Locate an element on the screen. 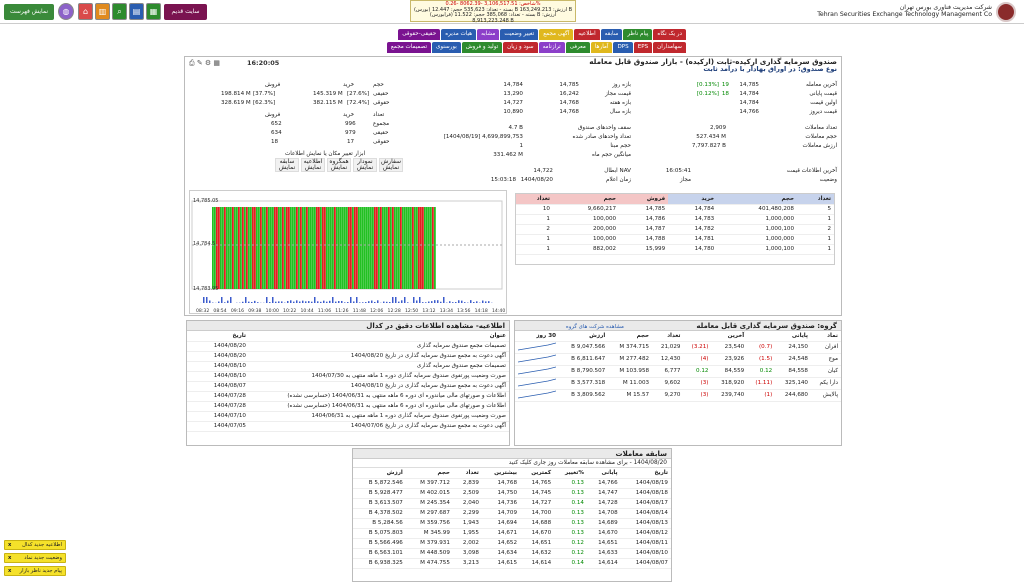 The height and width of the screenshot is (582, 1024). tab-assembly-decisions: تصمیمات مجمع is located at coordinates (409, 47).